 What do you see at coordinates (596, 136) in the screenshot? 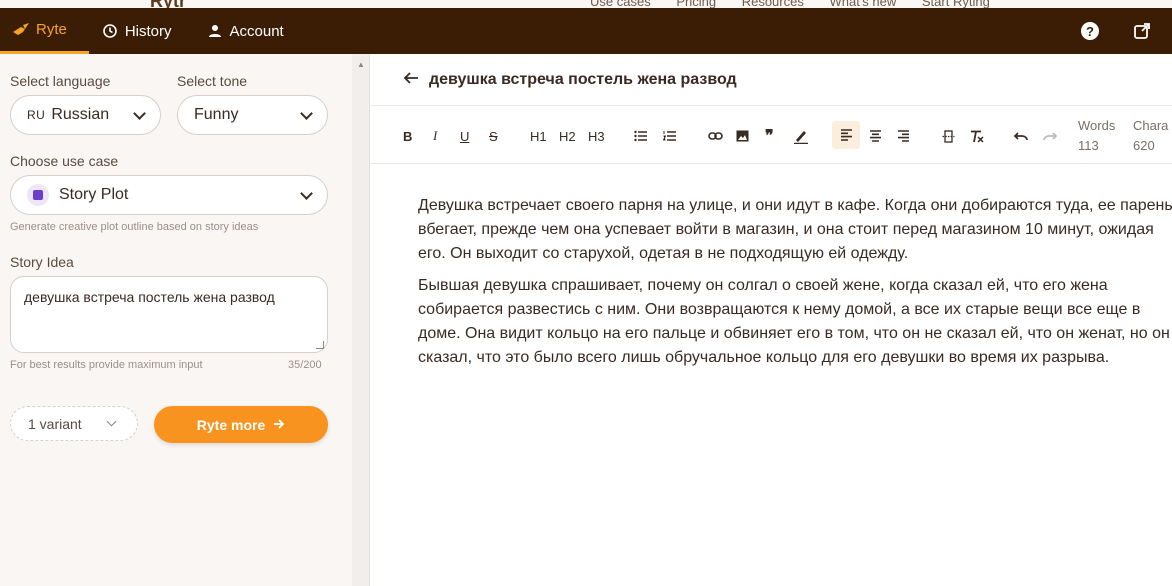
I see `h3-button: H3` at bounding box center [596, 136].